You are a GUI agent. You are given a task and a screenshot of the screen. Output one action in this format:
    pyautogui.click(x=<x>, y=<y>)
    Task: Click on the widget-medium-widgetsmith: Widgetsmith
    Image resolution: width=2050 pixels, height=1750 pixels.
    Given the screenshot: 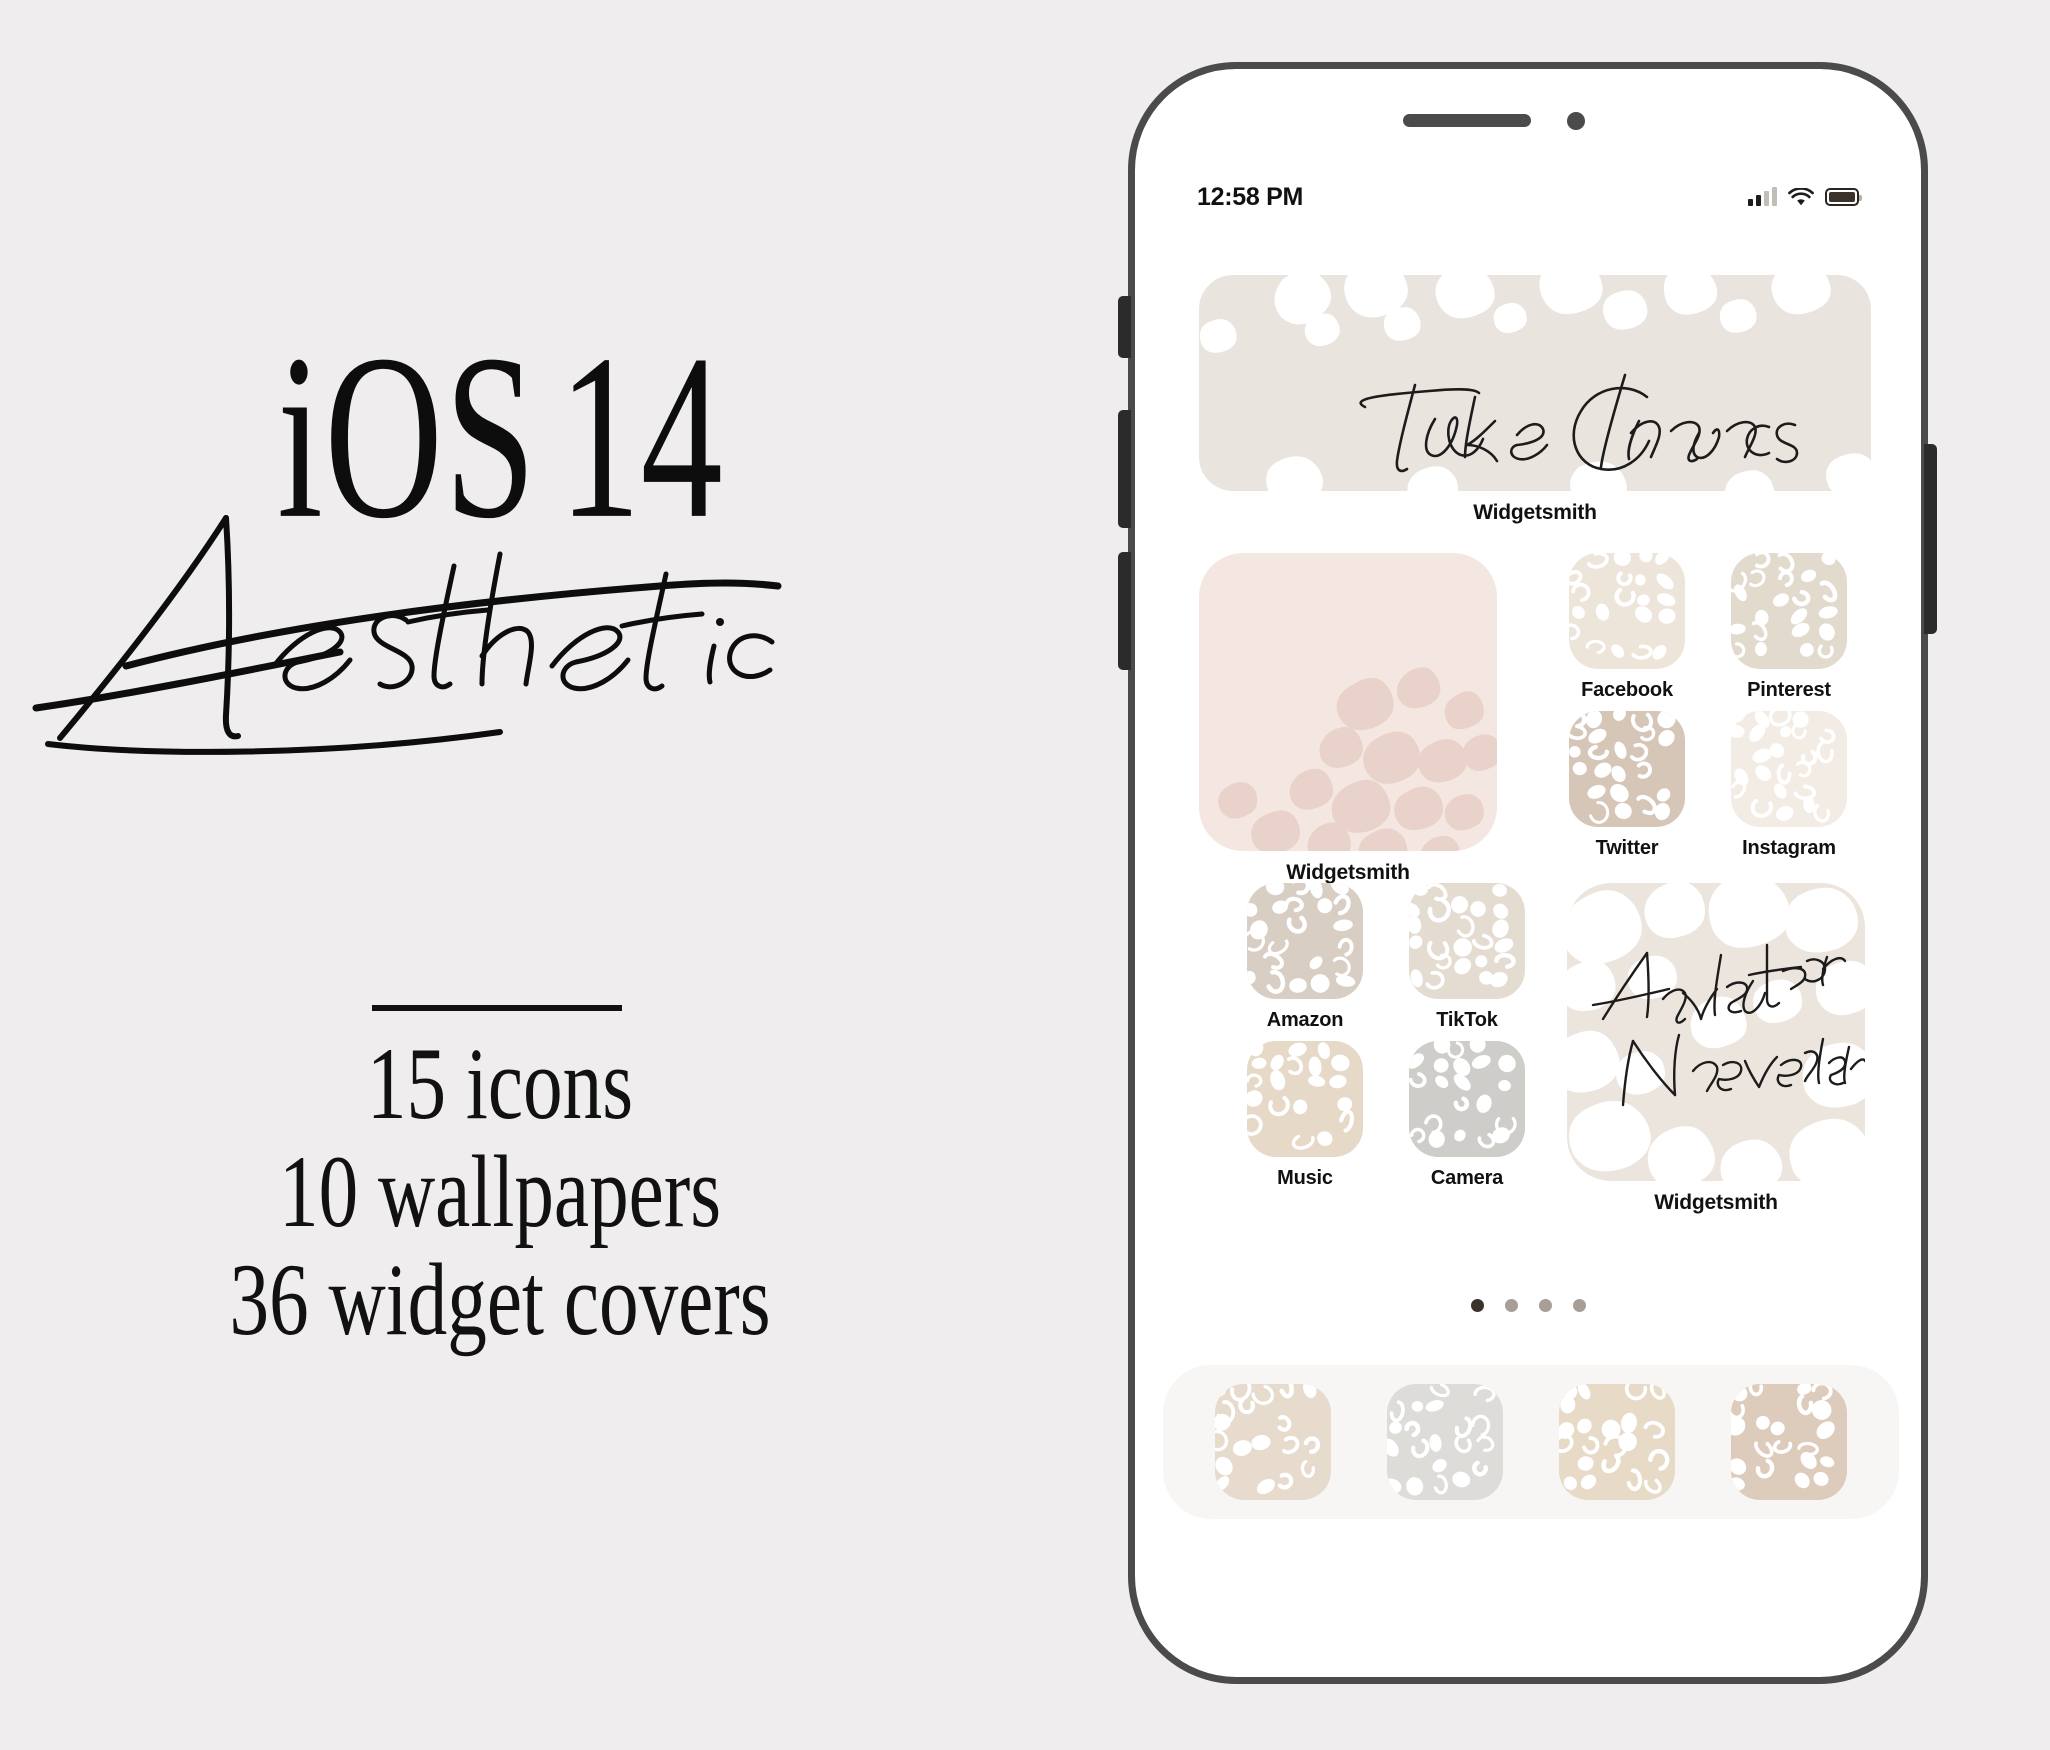 What is the action you would take?
    pyautogui.click(x=1348, y=719)
    